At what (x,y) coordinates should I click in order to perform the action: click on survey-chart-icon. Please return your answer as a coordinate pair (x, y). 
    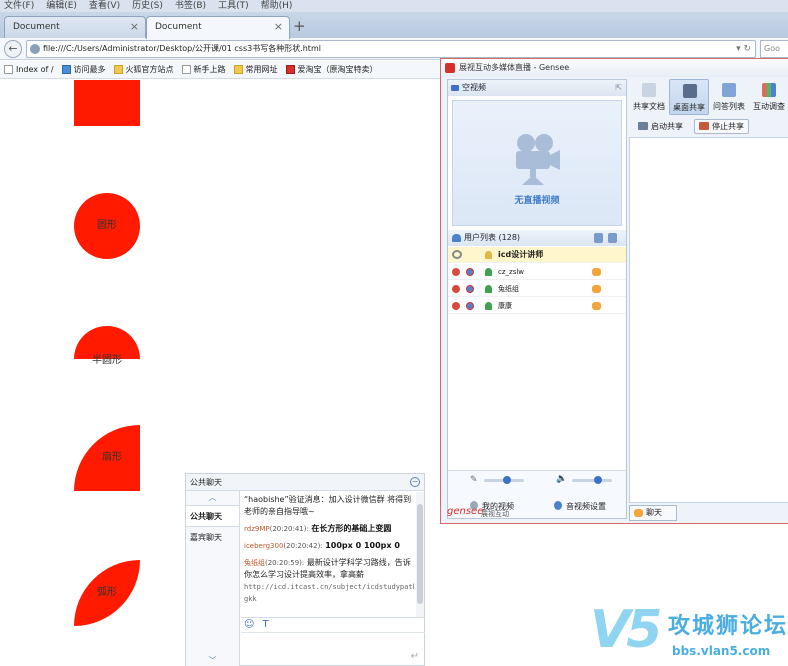
    Looking at the image, I should click on (769, 90).